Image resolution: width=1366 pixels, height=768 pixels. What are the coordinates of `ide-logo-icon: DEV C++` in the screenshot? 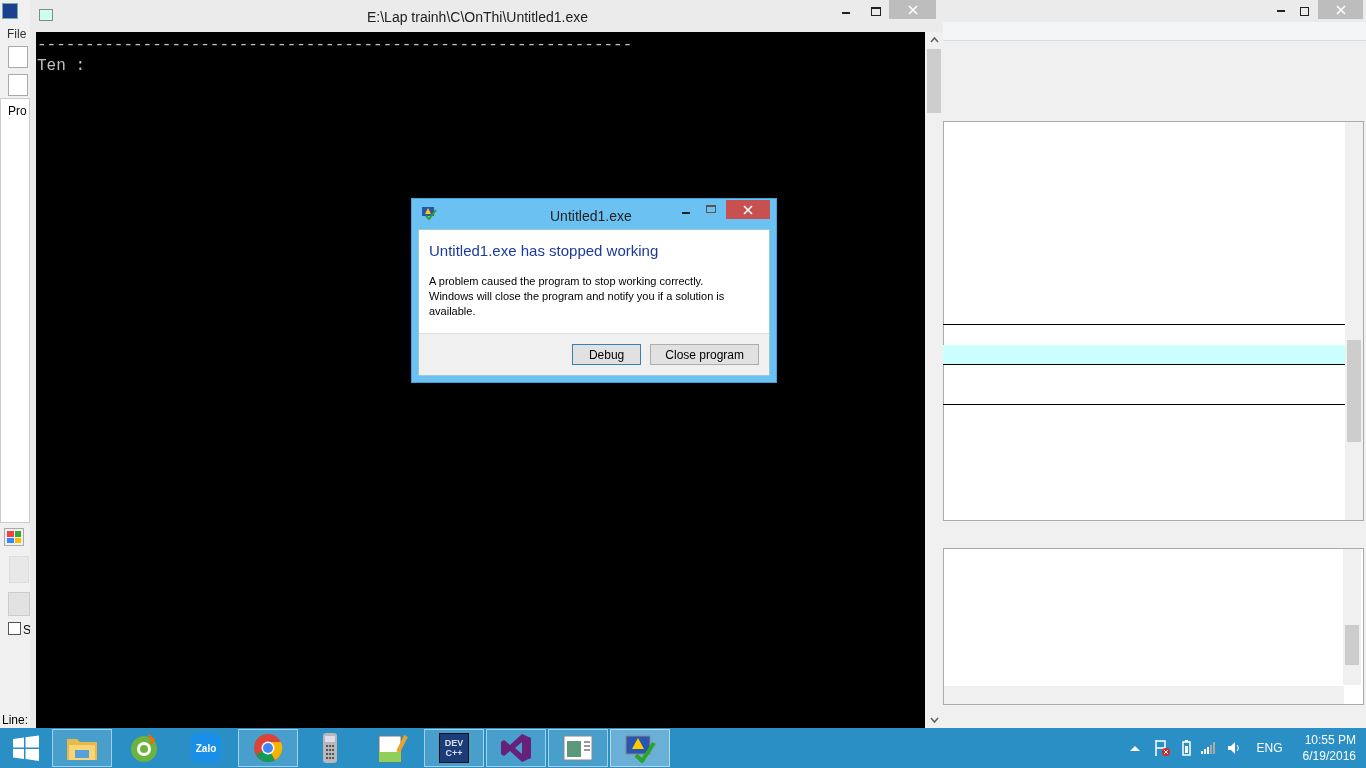 It's located at (454, 748).